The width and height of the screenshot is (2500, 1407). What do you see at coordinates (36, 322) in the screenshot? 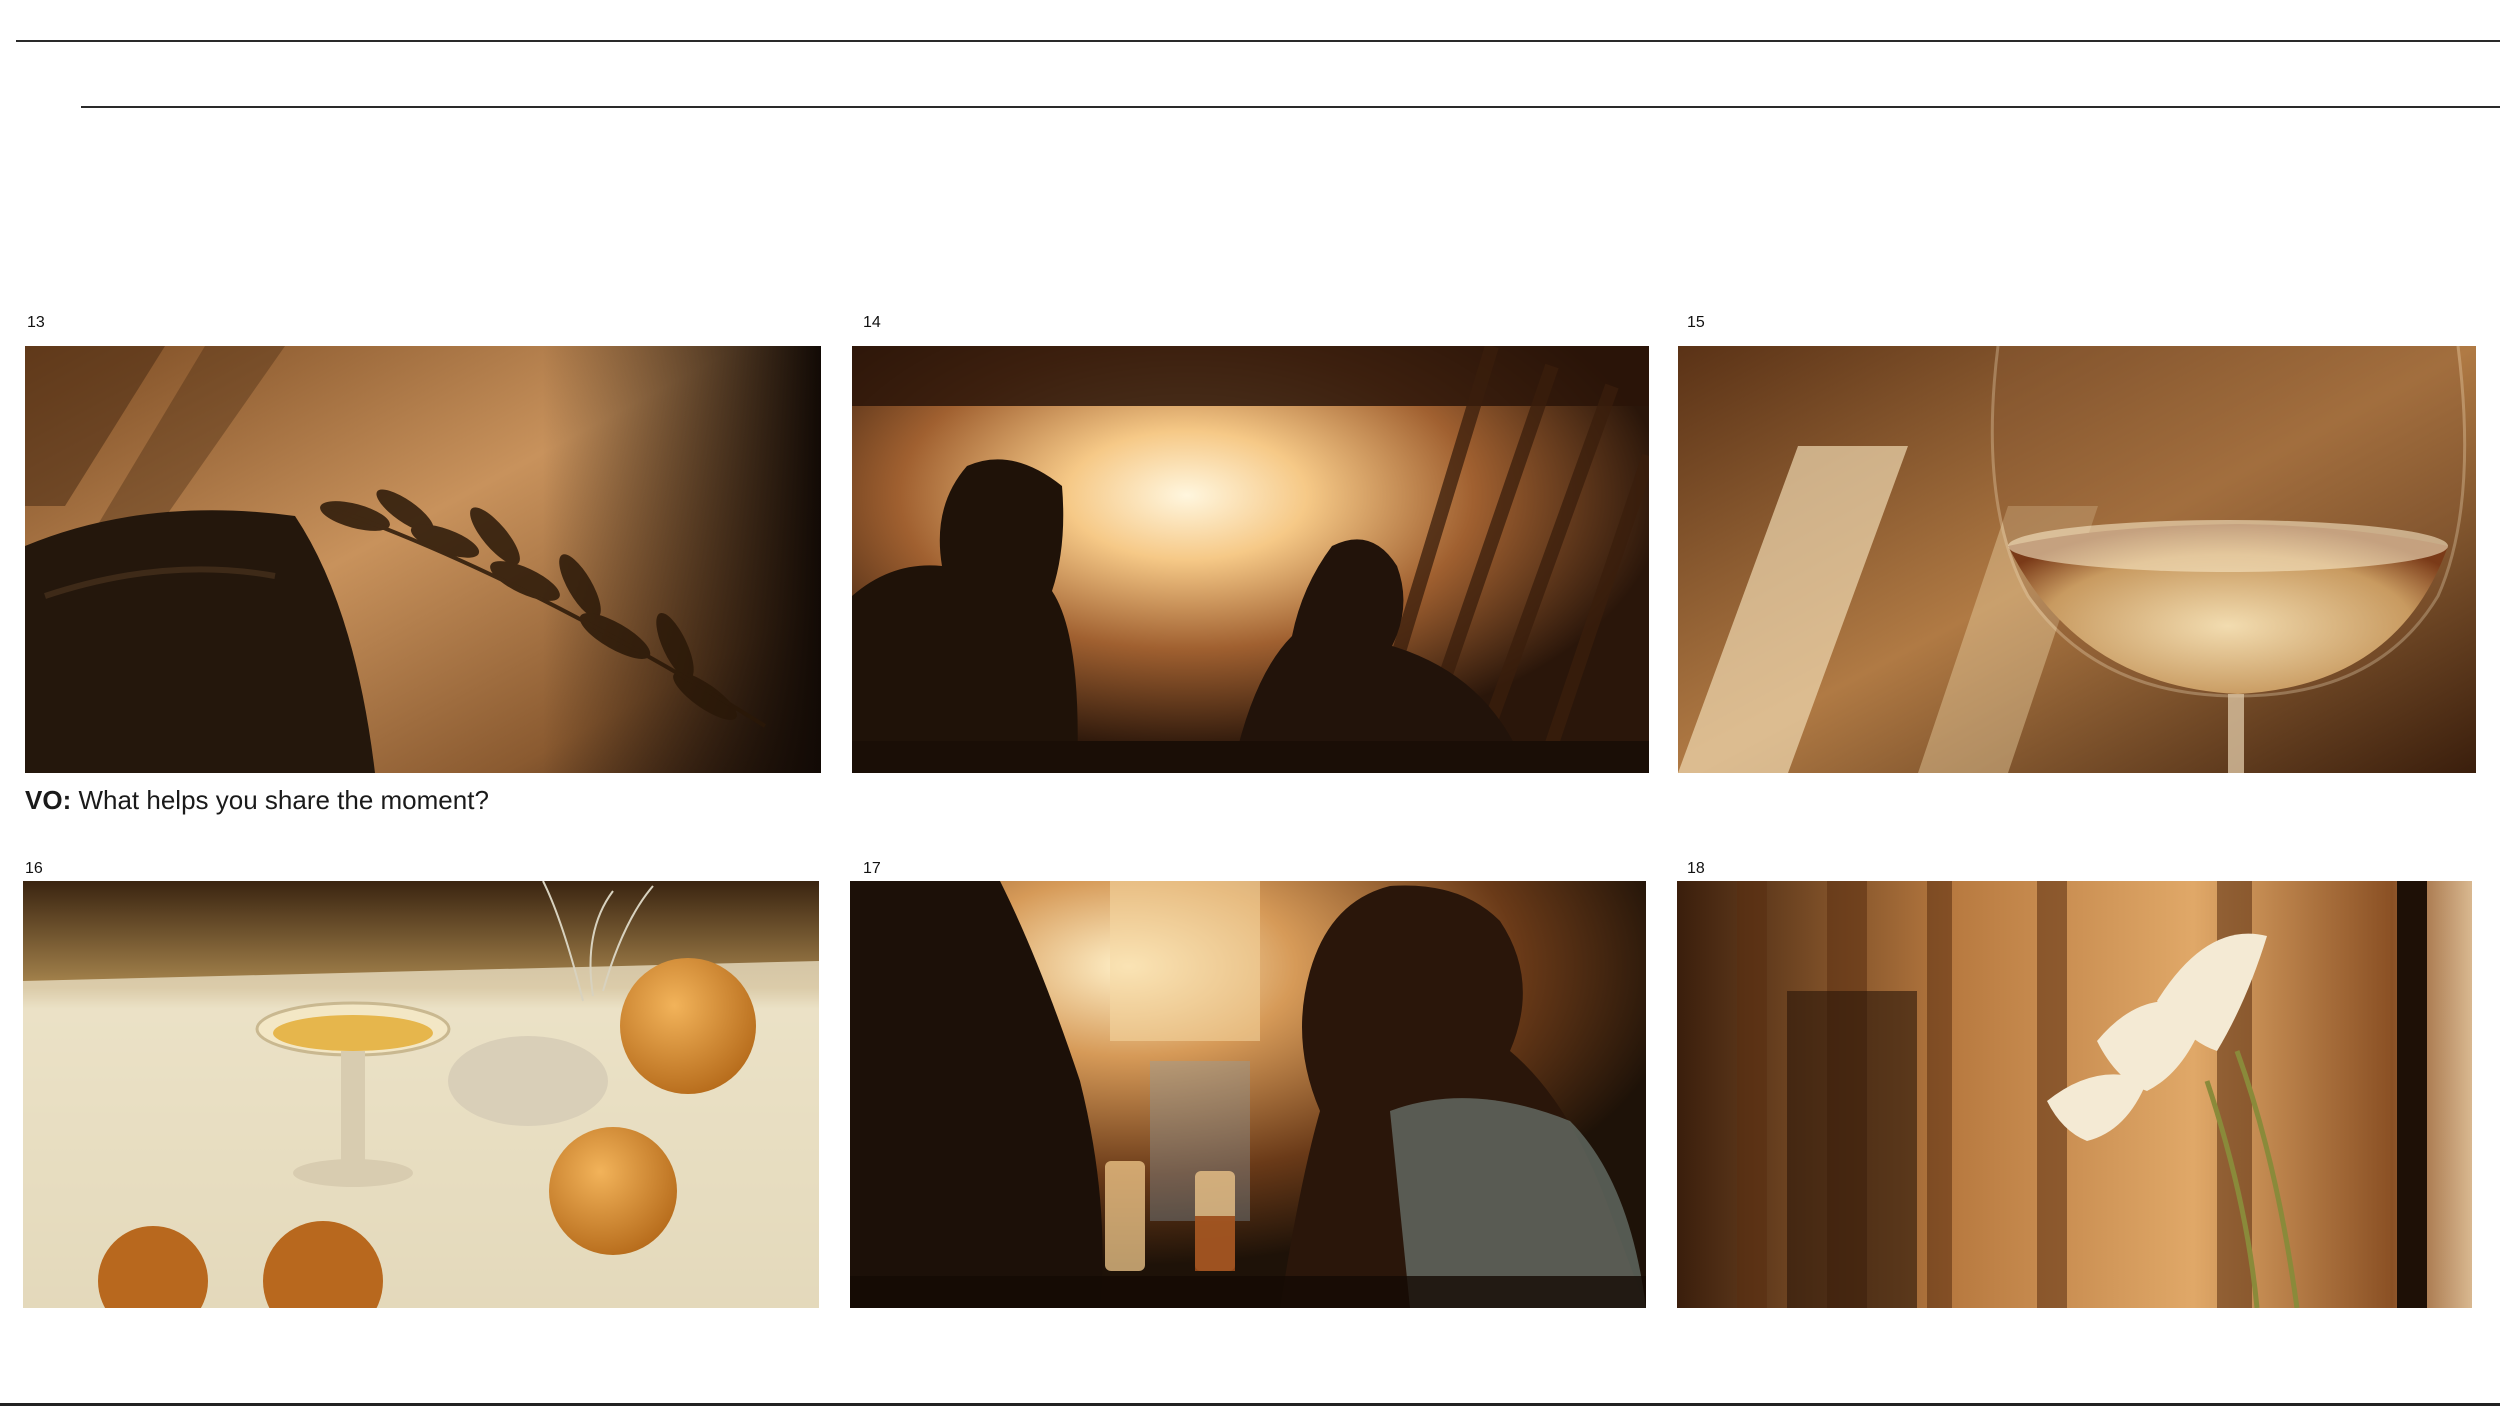
I see `frame-number-13: 13` at bounding box center [36, 322].